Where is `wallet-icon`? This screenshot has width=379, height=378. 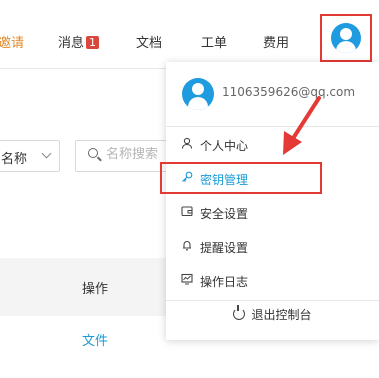
wallet-icon is located at coordinates (187, 211).